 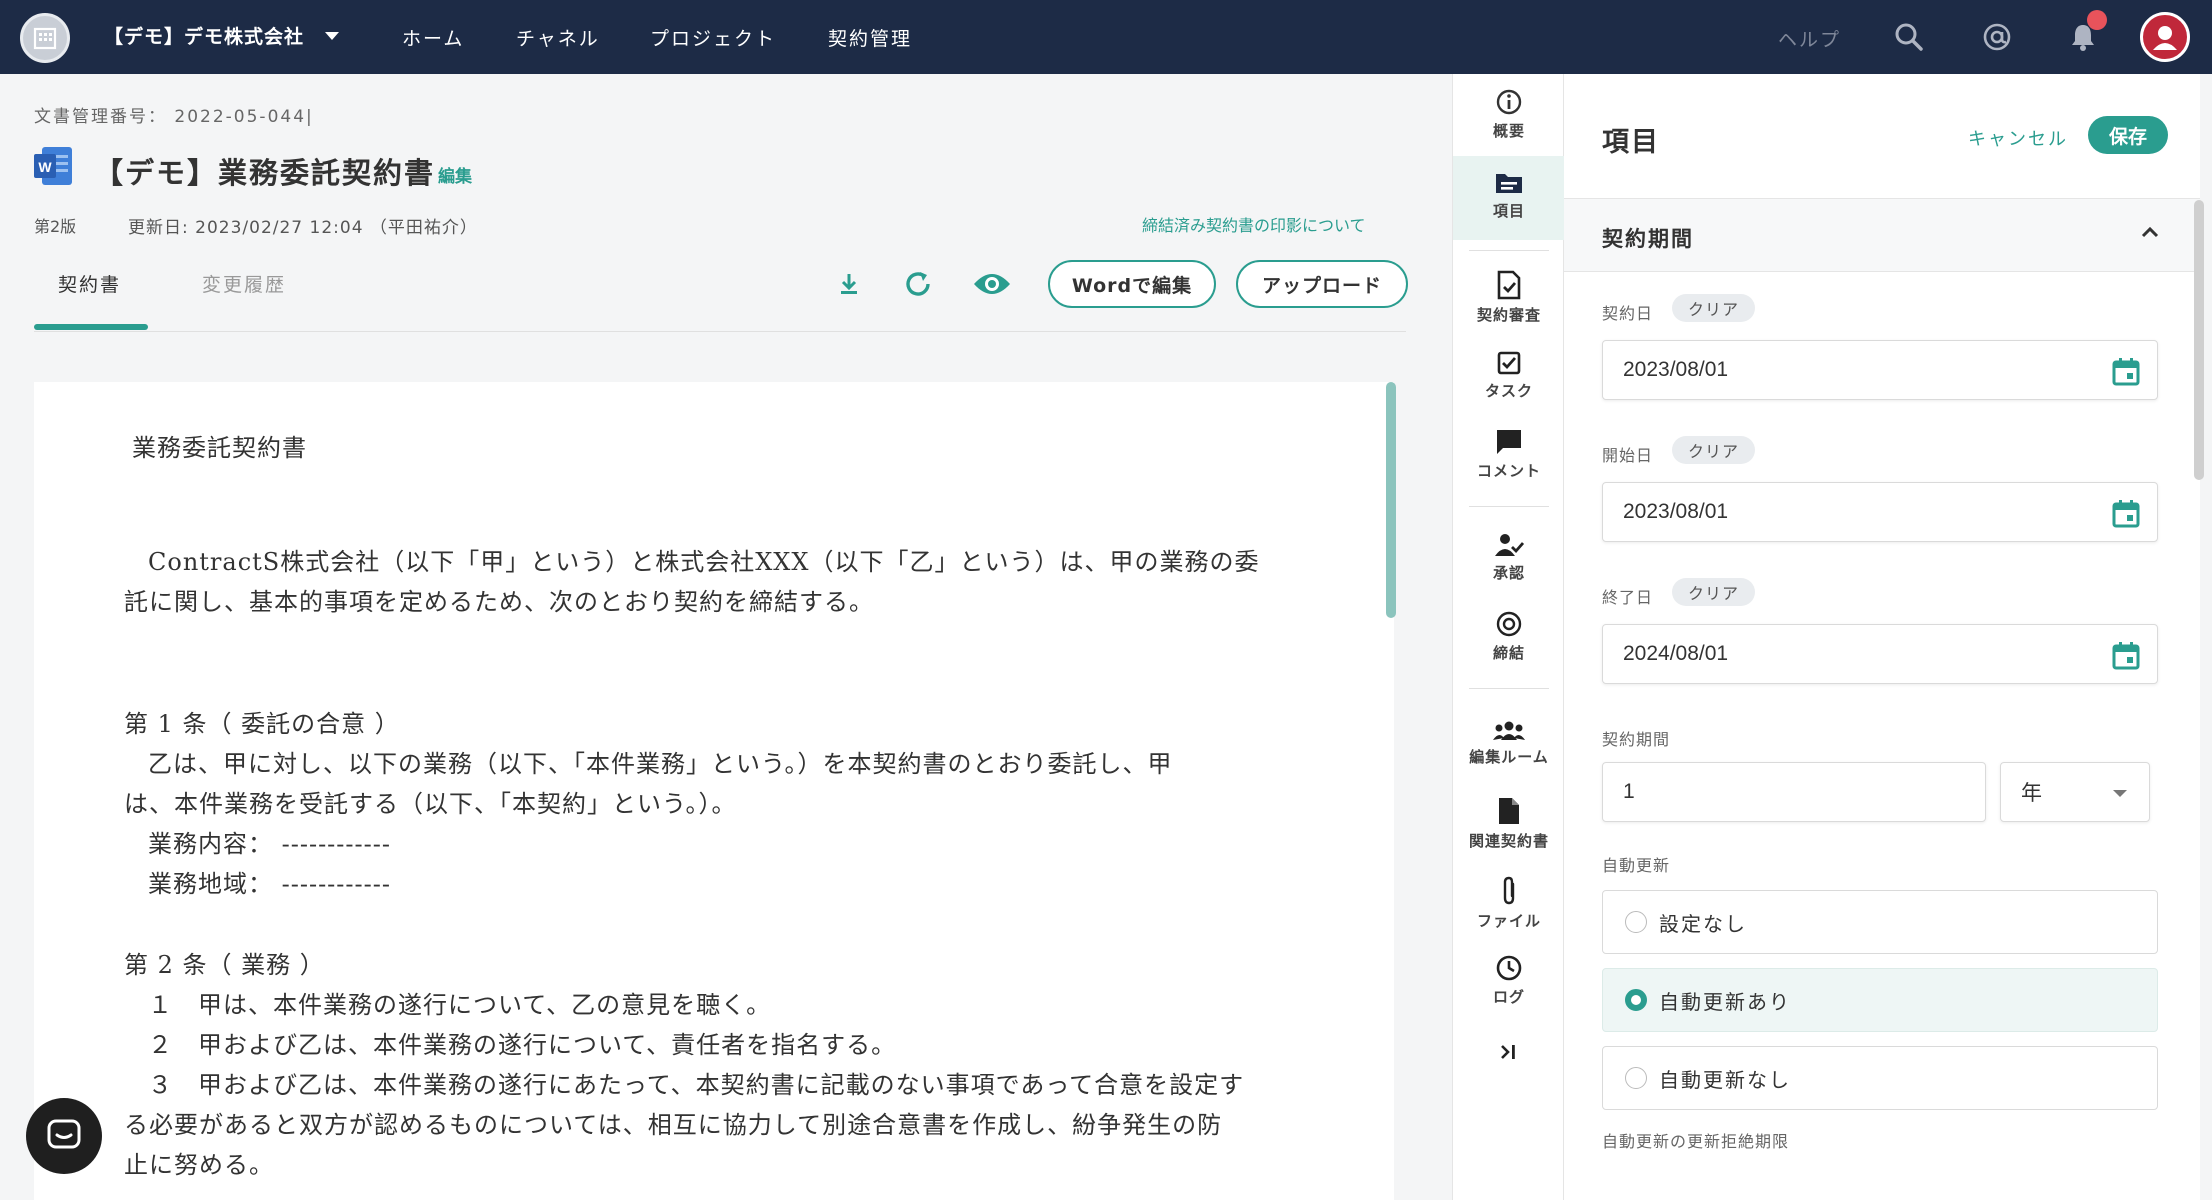 What do you see at coordinates (1509, 757) in the screenshot?
I see `rail-label: 編集ルーム` at bounding box center [1509, 757].